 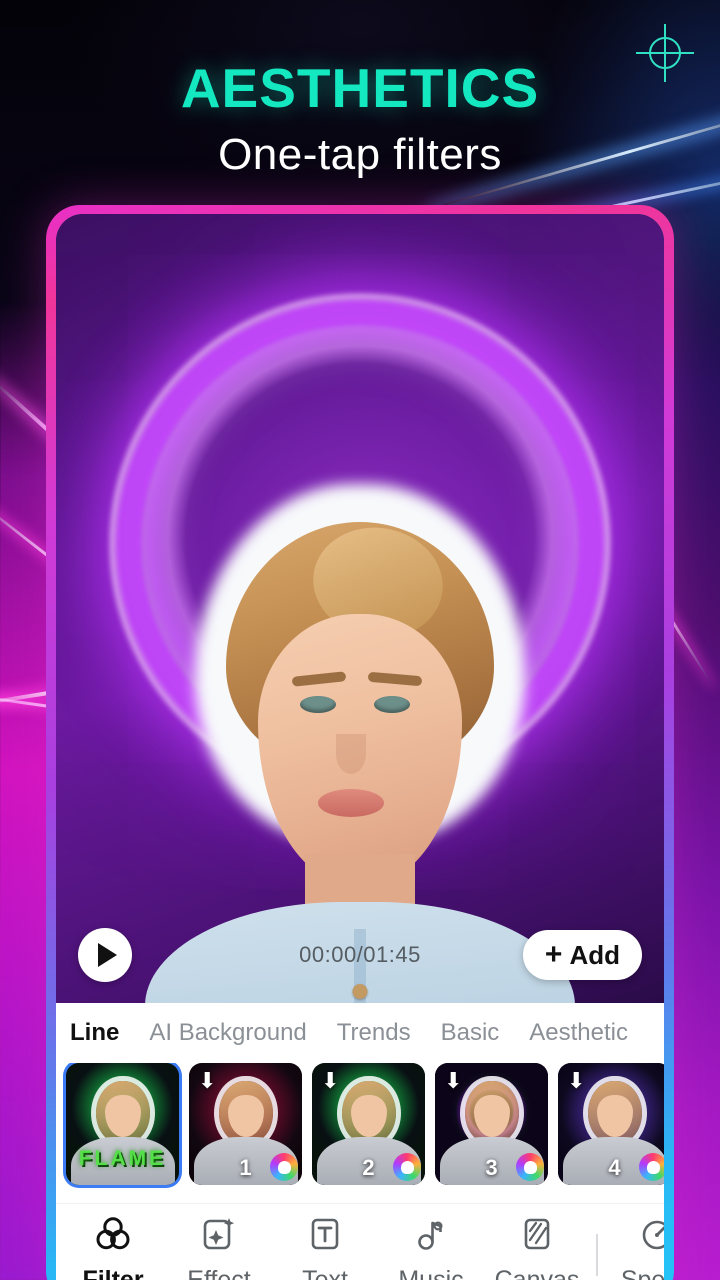 I want to click on toolbar-item-speed: Speed, so click(x=634, y=1247).